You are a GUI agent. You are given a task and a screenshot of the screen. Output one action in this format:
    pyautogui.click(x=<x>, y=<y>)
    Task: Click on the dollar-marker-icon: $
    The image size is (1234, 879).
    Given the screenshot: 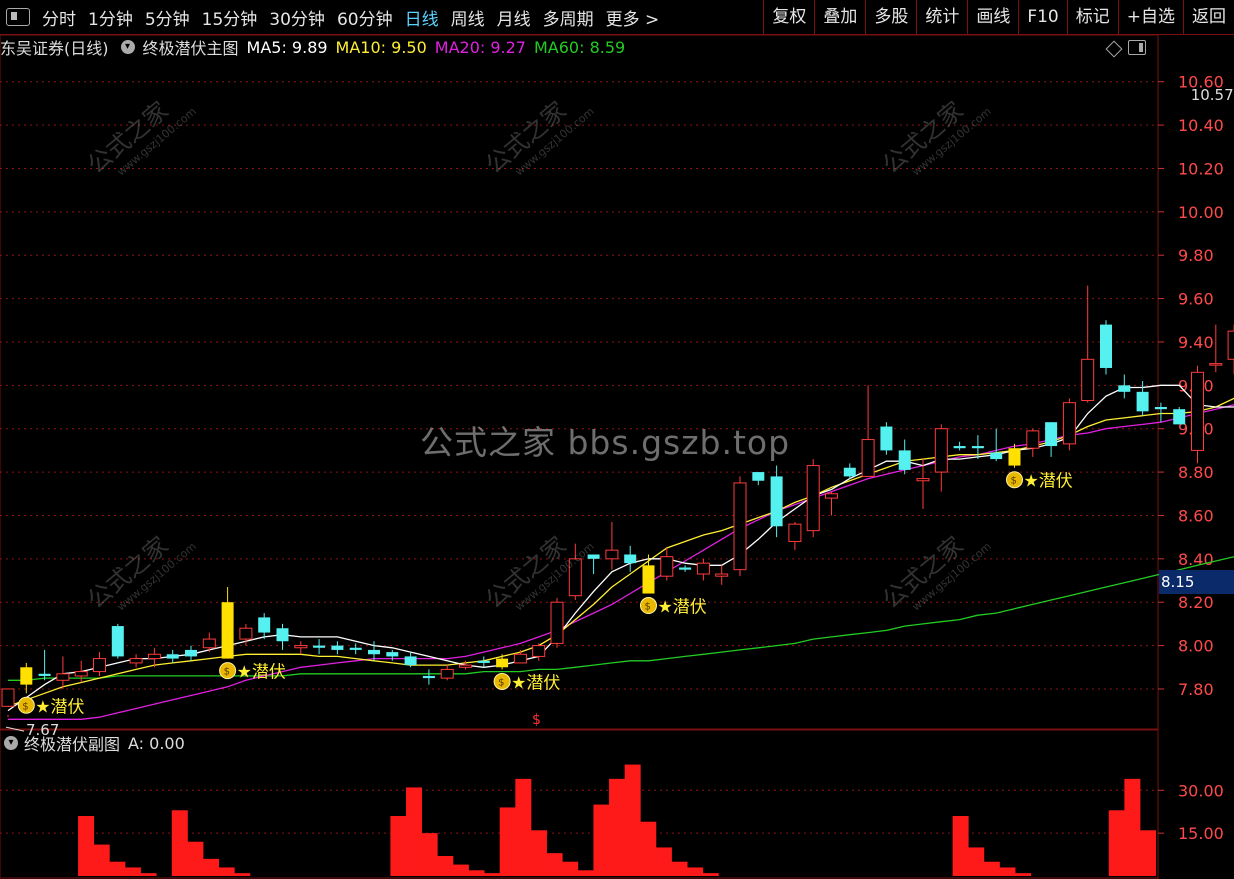 What is the action you would take?
    pyautogui.click(x=536, y=720)
    